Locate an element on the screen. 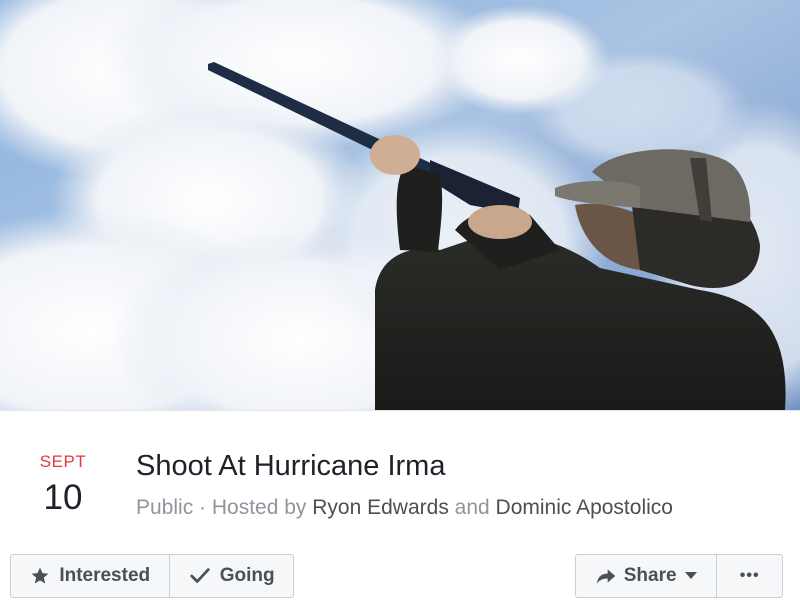 Image resolution: width=800 pixels, height=600 pixels. share-arrow-icon is located at coordinates (605, 576).